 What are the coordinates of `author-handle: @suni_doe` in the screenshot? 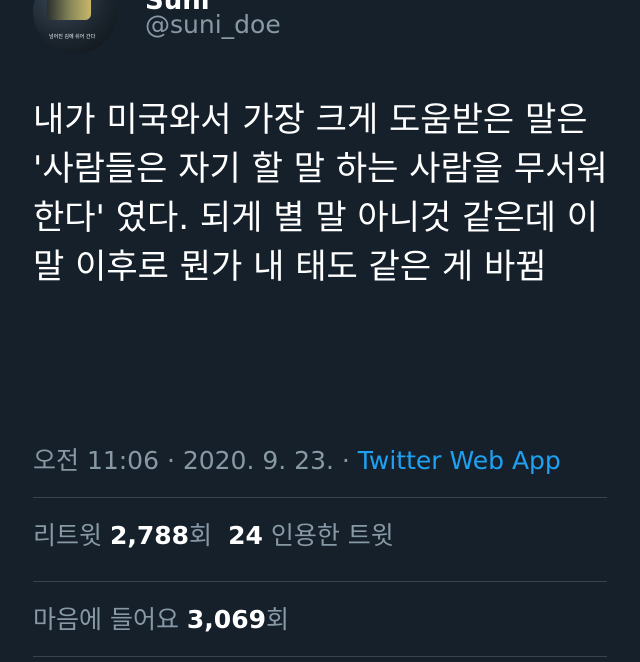 It's located at (213, 24).